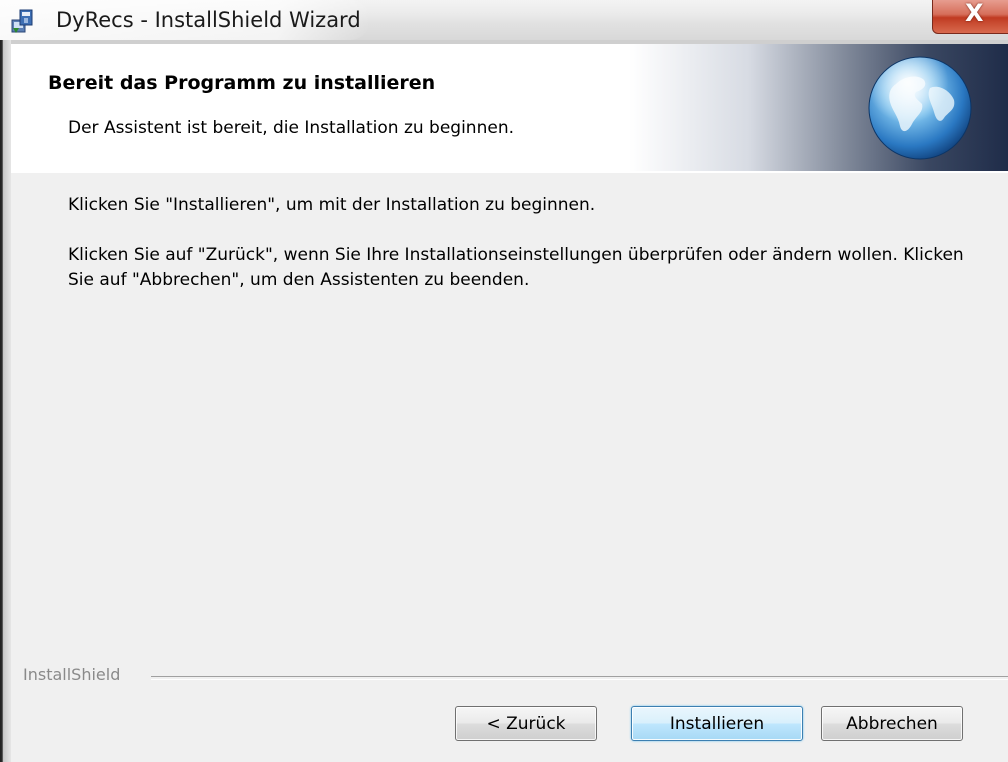 Image resolution: width=1008 pixels, height=762 pixels. What do you see at coordinates (717, 723) in the screenshot?
I see `install-button: Installieren` at bounding box center [717, 723].